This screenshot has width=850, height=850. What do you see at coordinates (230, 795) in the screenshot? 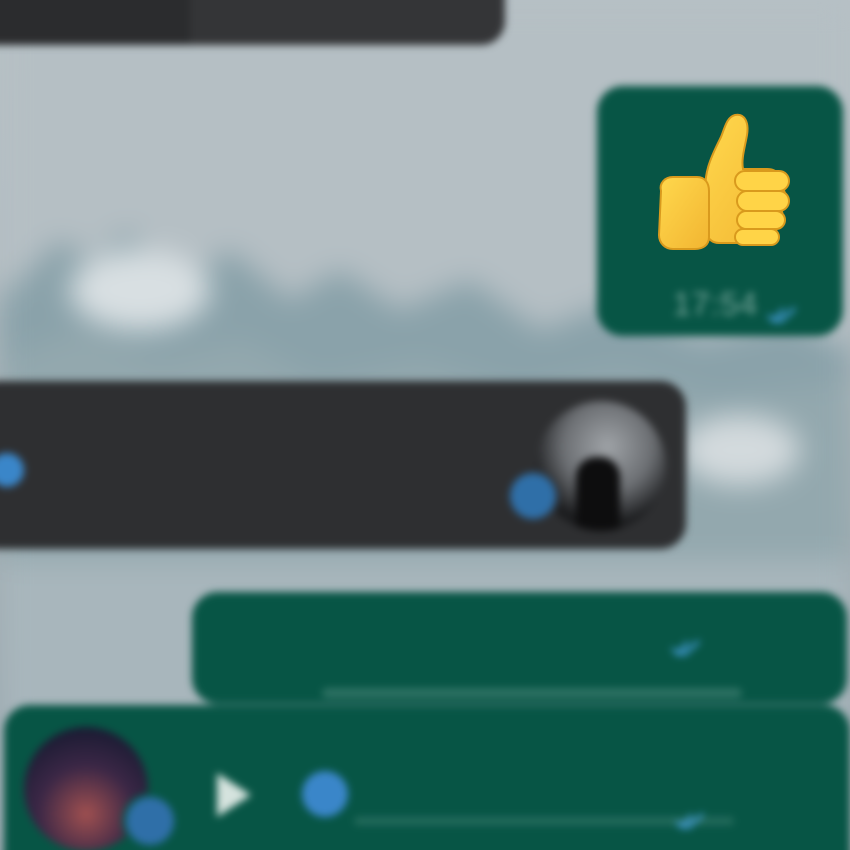
I see `play-icon` at bounding box center [230, 795].